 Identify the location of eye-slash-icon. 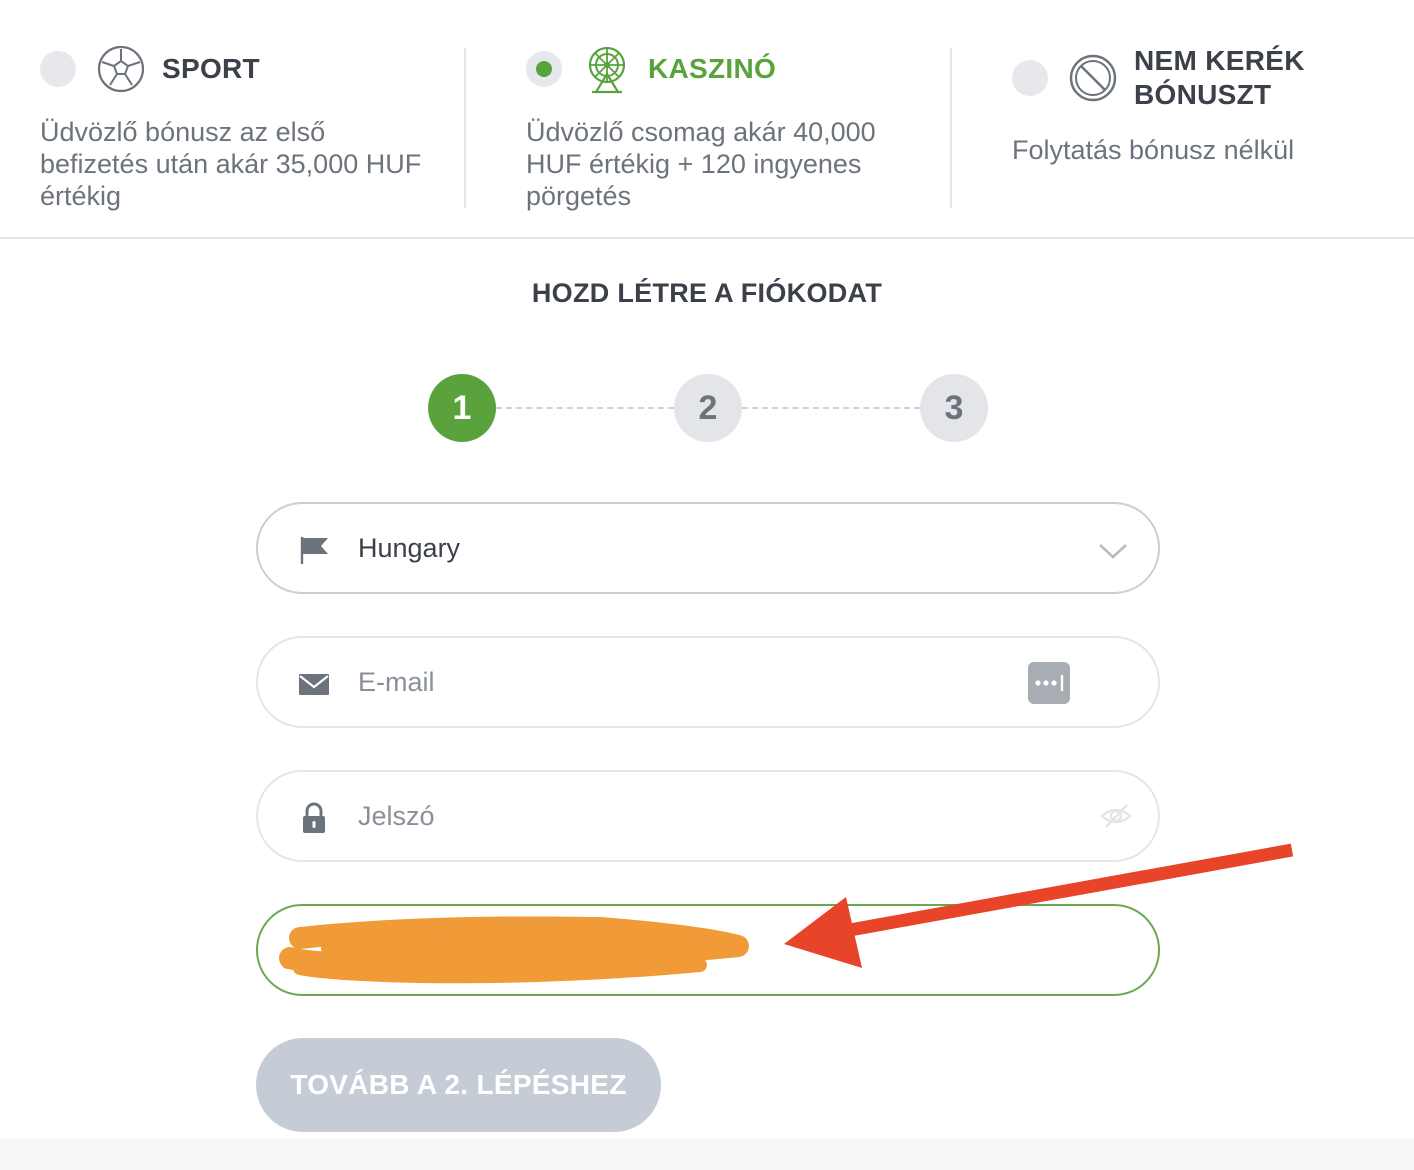
(1116, 816).